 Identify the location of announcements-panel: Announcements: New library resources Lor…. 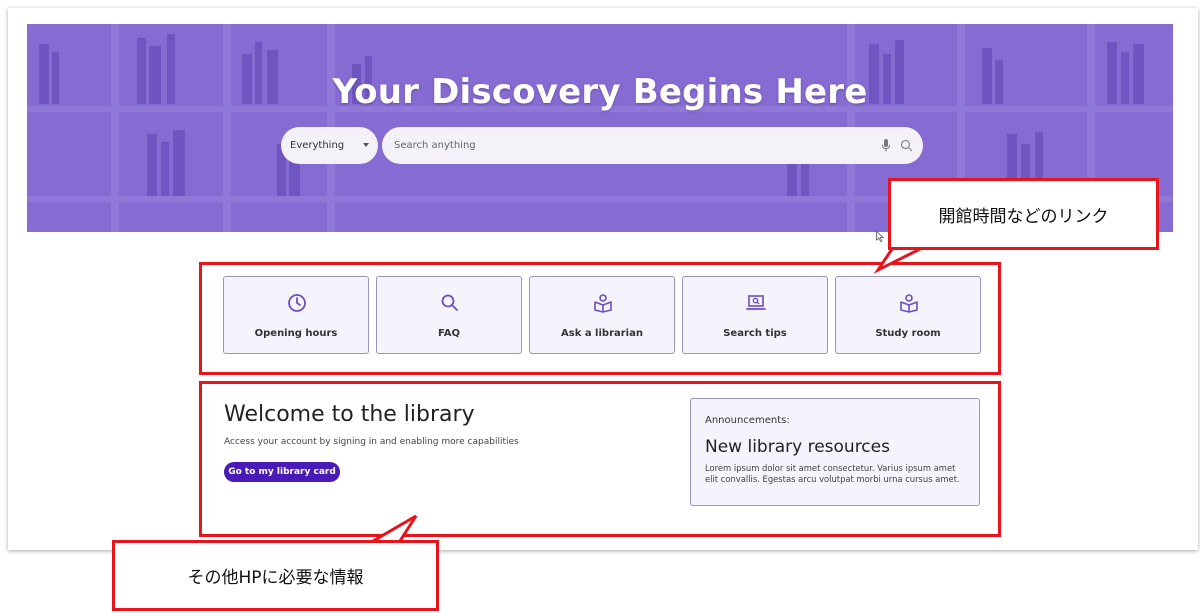
(835, 452).